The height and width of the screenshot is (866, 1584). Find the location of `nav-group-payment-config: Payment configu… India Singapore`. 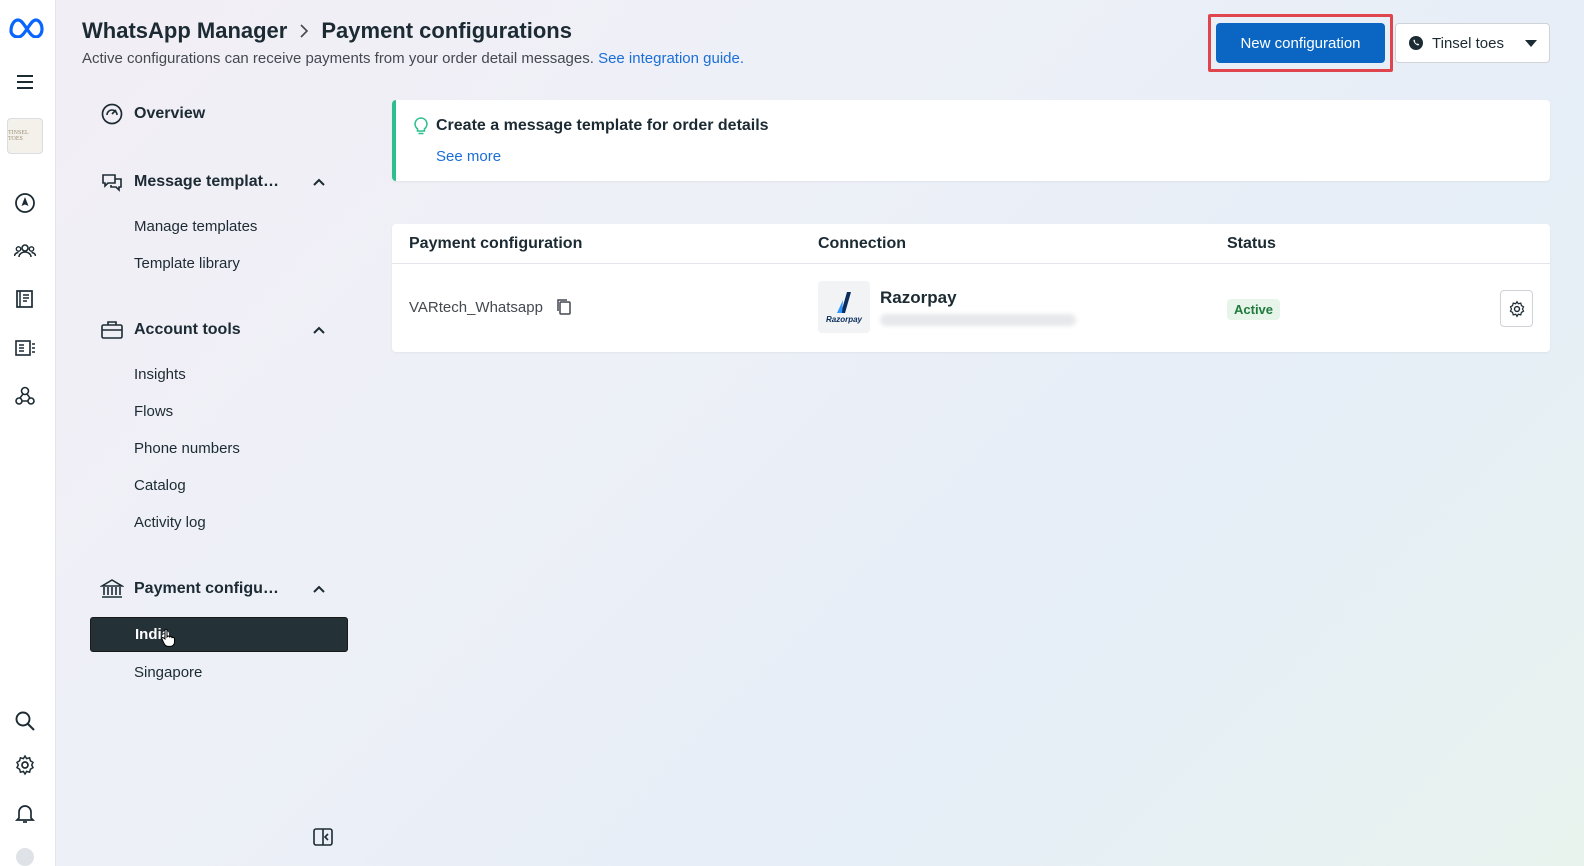

nav-group-payment-config: Payment configu… India Singapore is located at coordinates (219, 631).